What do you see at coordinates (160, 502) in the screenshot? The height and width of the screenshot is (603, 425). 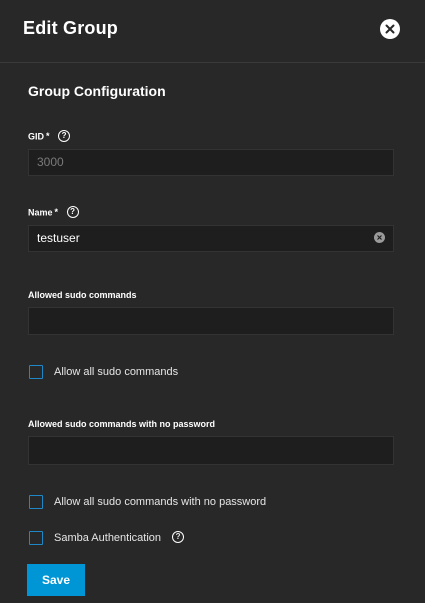 I see `allow-all-sudo-nopasswd-label: Allow all sudo commands with no password` at bounding box center [160, 502].